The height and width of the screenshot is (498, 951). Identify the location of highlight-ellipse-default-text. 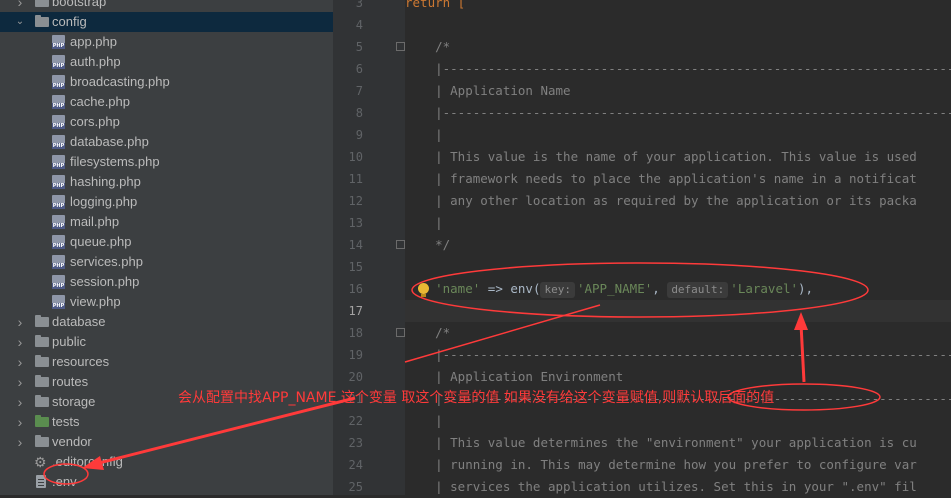
(804, 397).